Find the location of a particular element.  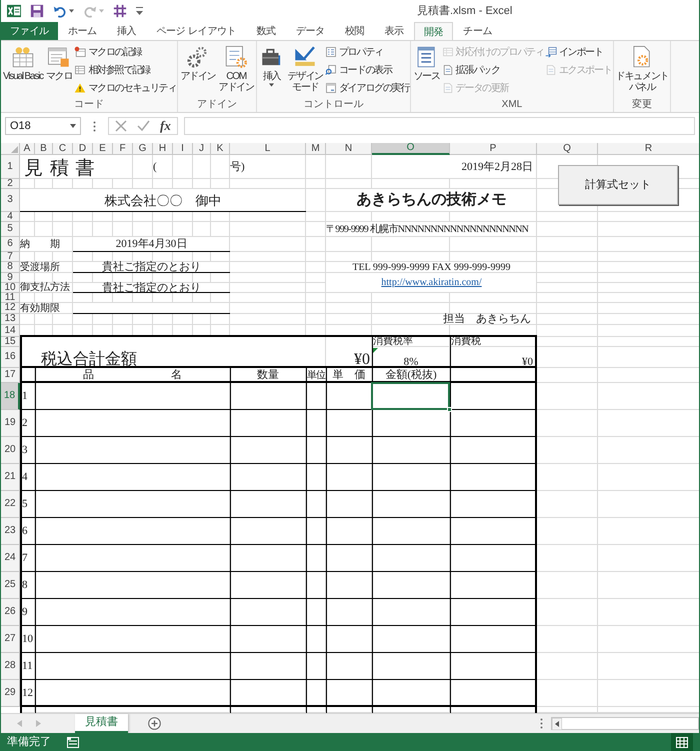

ribbon-button: コードの表示 is located at coordinates (367, 70).